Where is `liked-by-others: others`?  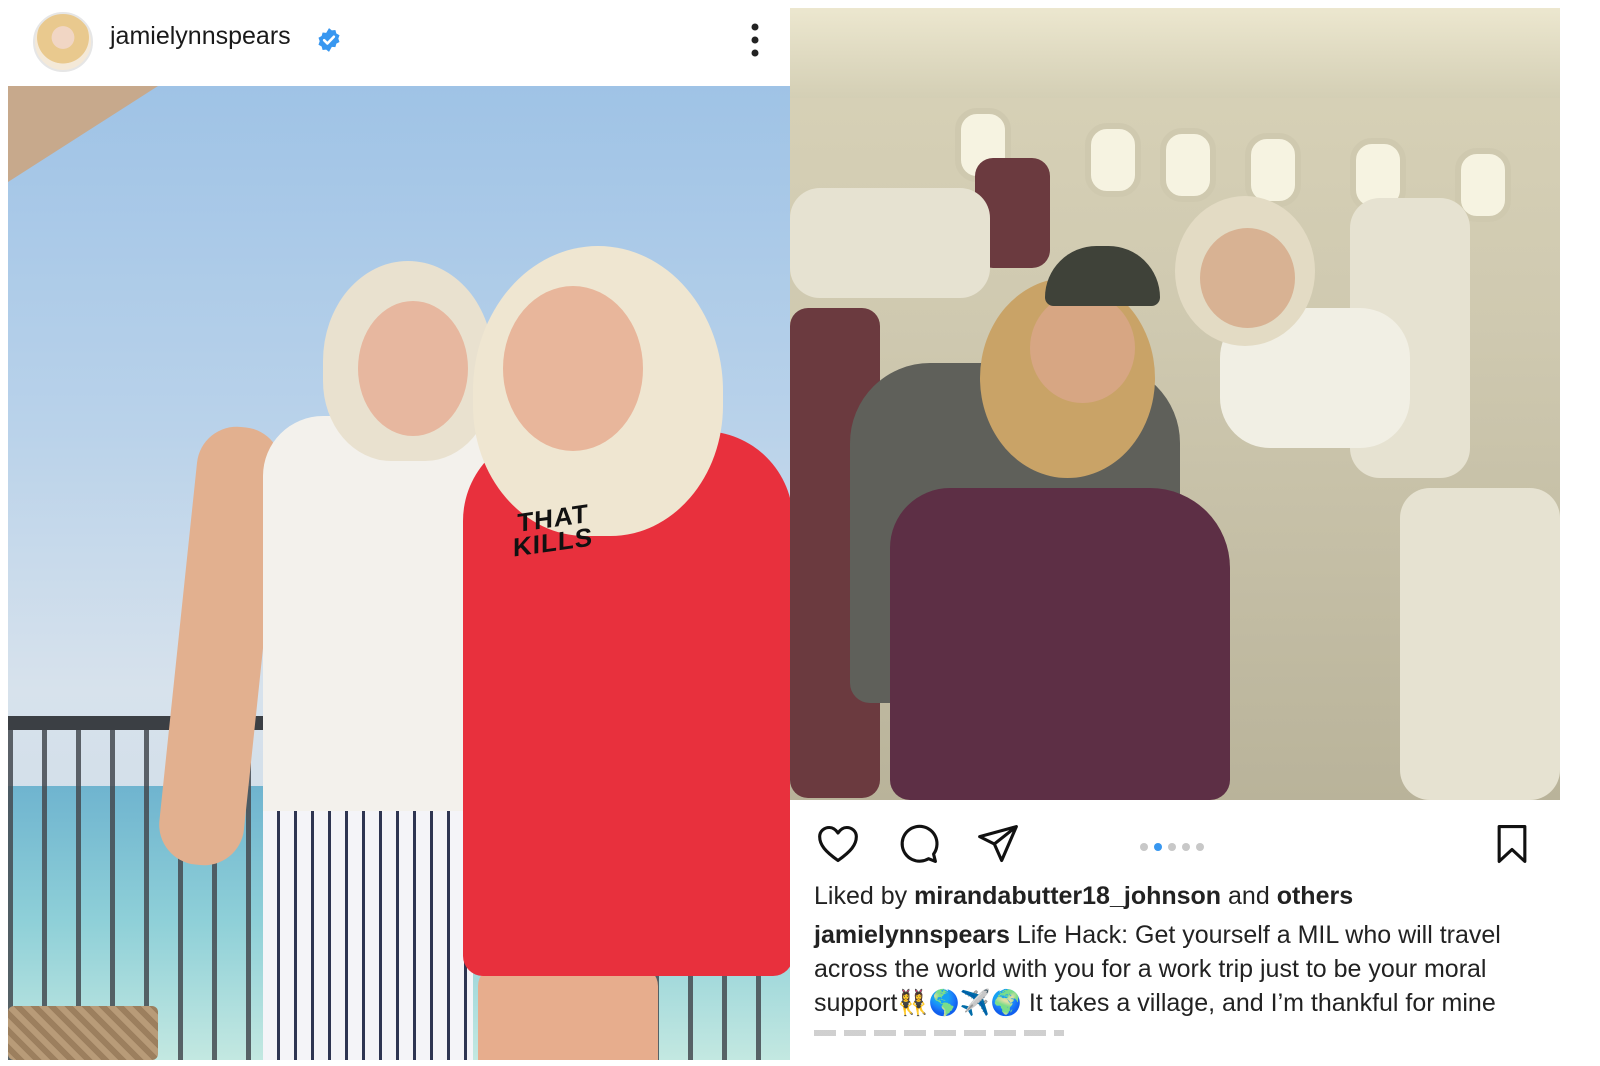
liked-by-others: others is located at coordinates (1315, 896).